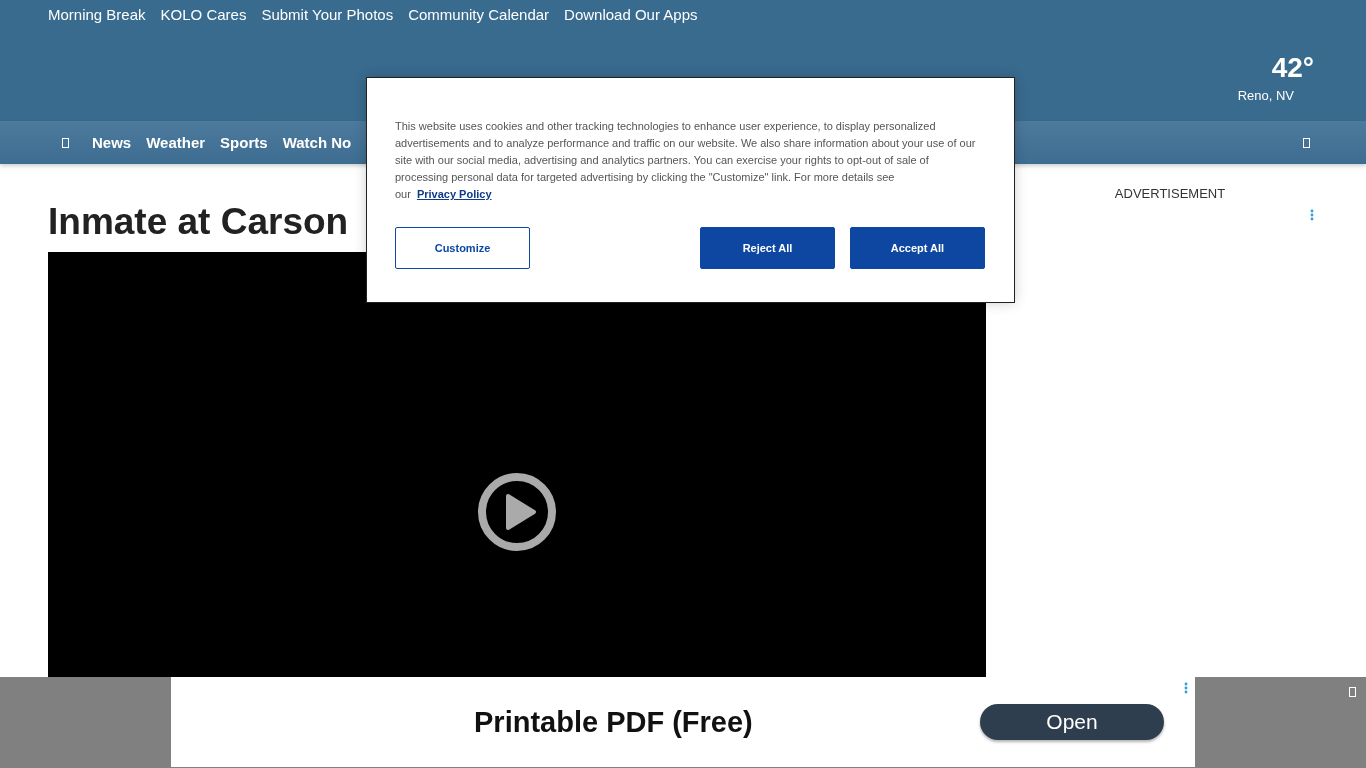  Describe the element at coordinates (631, 14) in the screenshot. I see `top-link: Download Our Apps` at that location.